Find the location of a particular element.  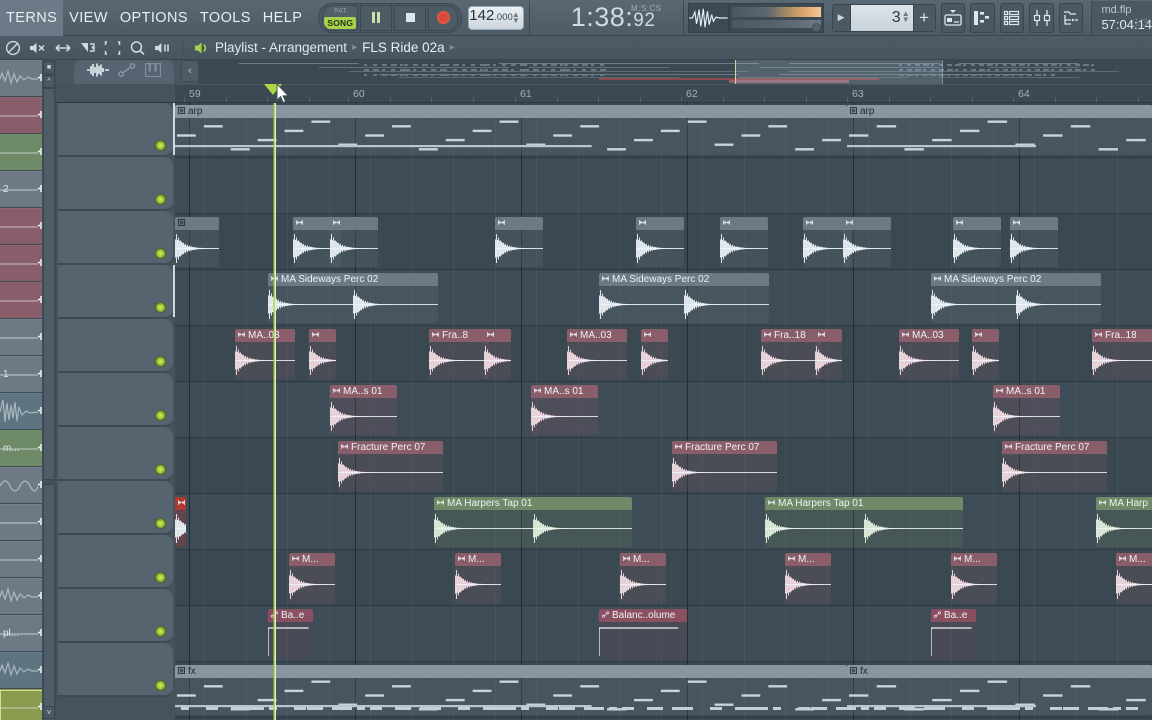

waveform-icon is located at coordinates (98, 72).